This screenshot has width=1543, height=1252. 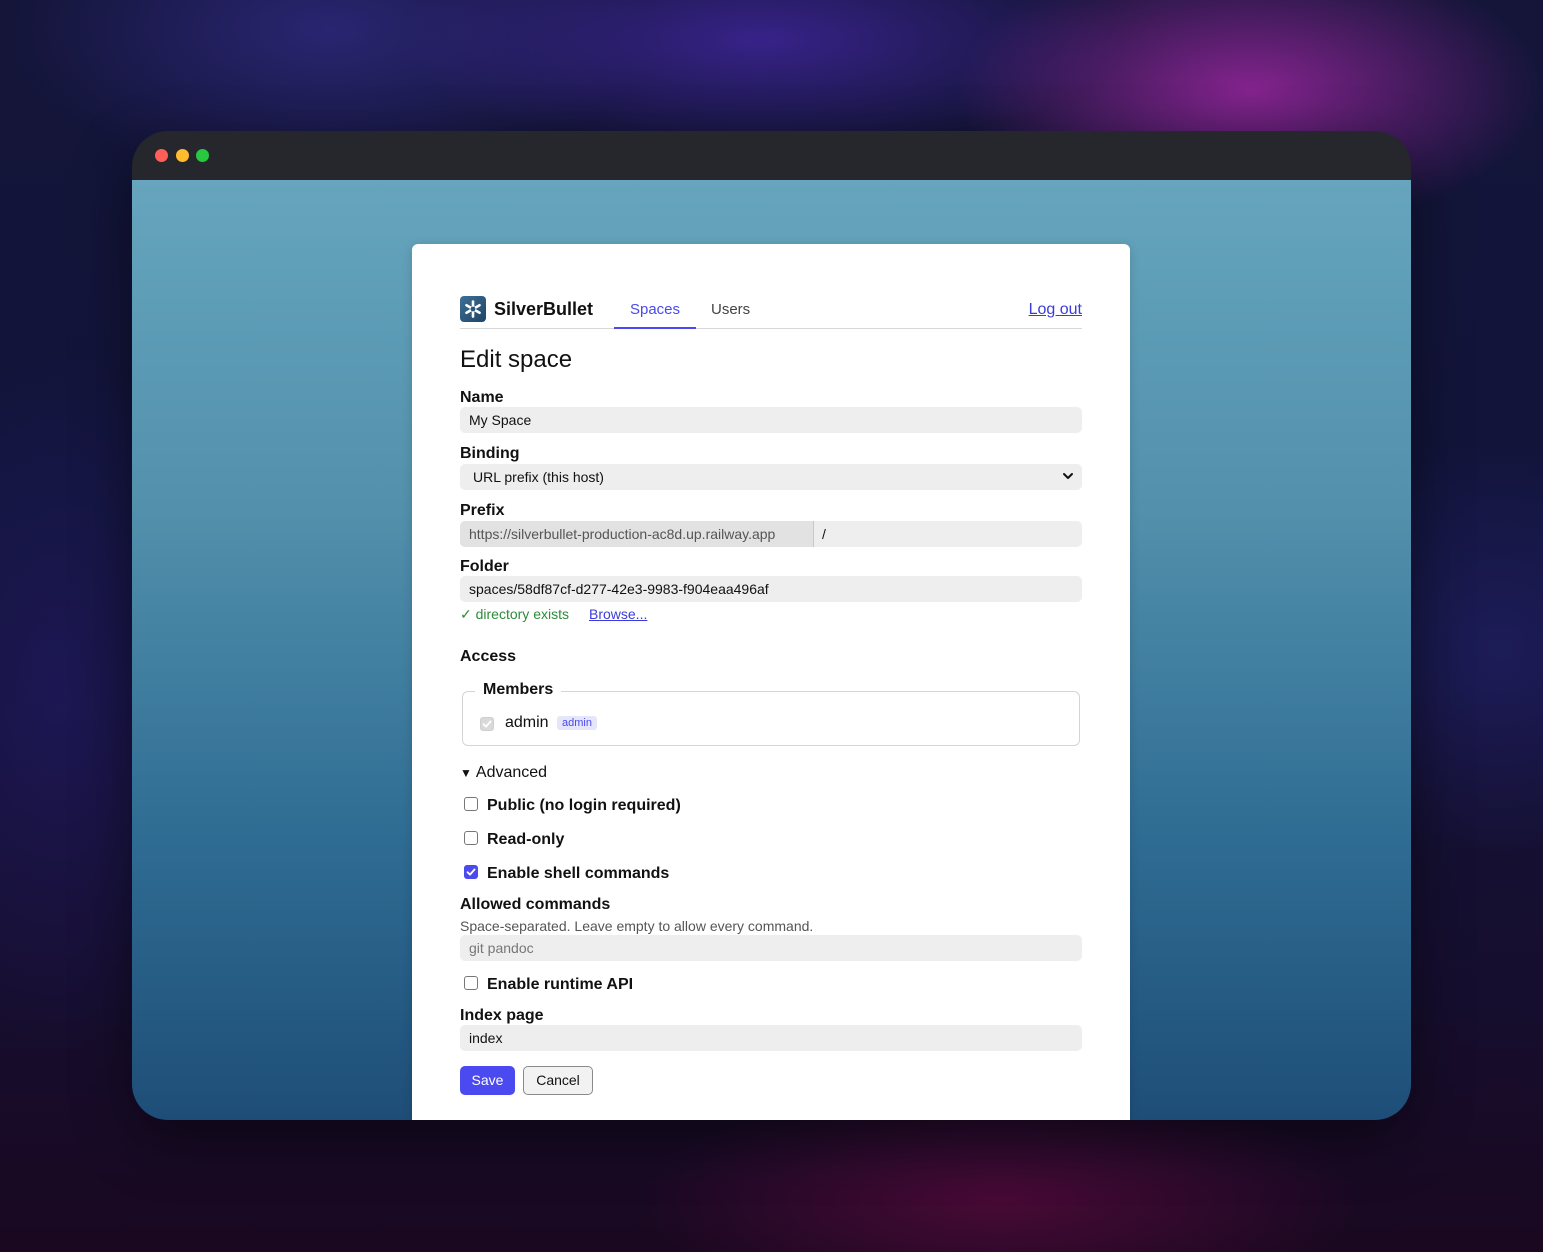 I want to click on allowed-commands-label: Allowed commands, so click(x=535, y=904).